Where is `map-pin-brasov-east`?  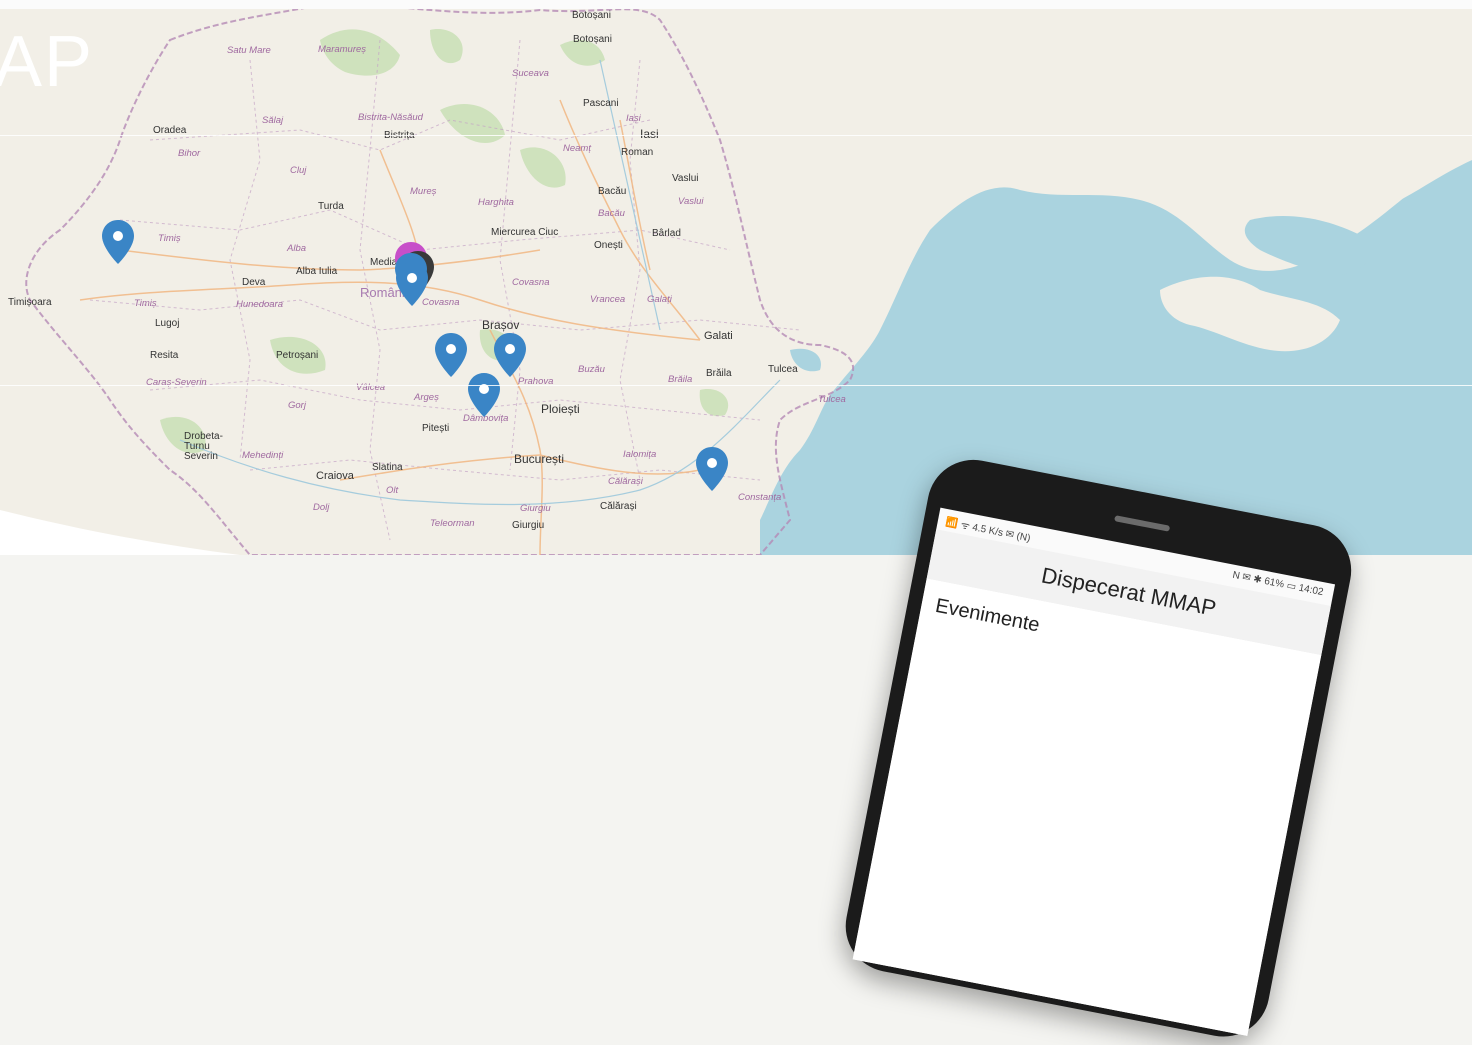
map-pin-brasov-east is located at coordinates (510, 355).